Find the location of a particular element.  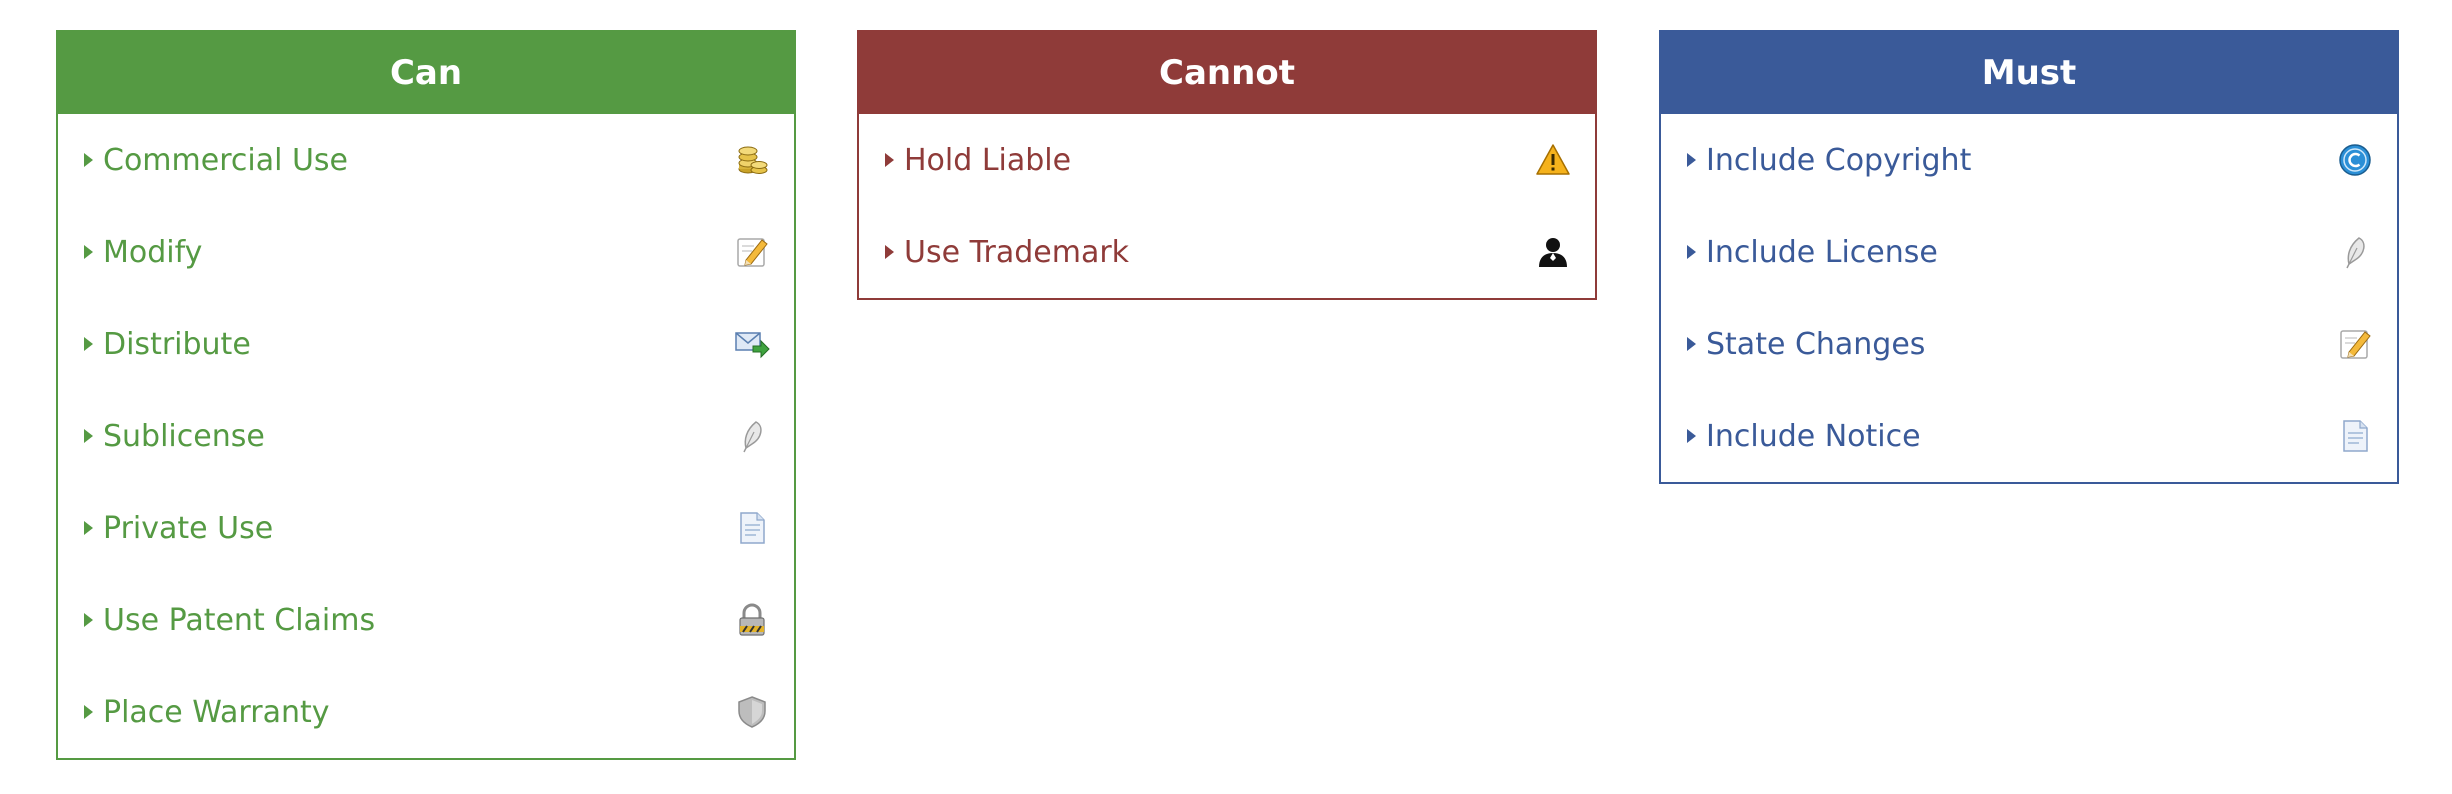

item-label: Private Use is located at coordinates (188, 528).